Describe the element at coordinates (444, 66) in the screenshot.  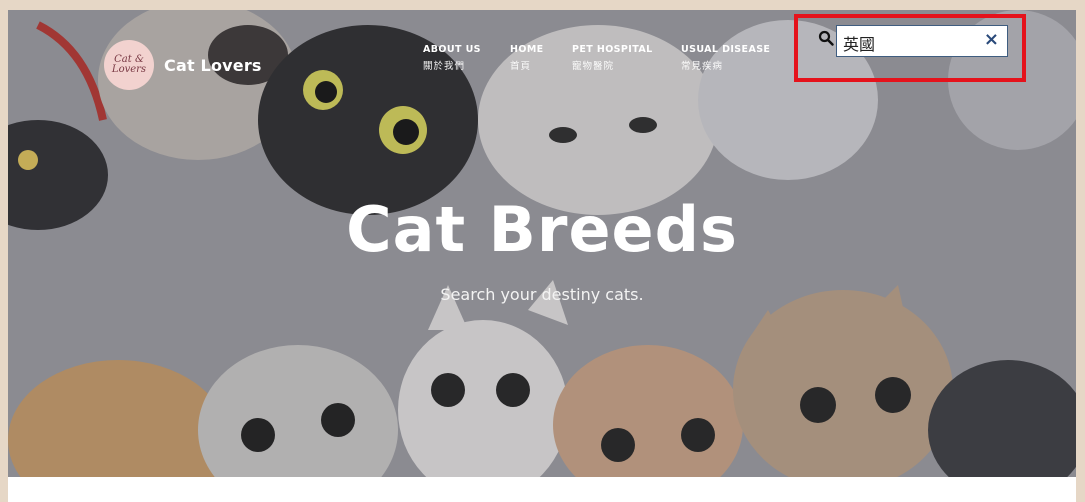
I see `nav-about-us-zh-label: 關於我們` at that location.